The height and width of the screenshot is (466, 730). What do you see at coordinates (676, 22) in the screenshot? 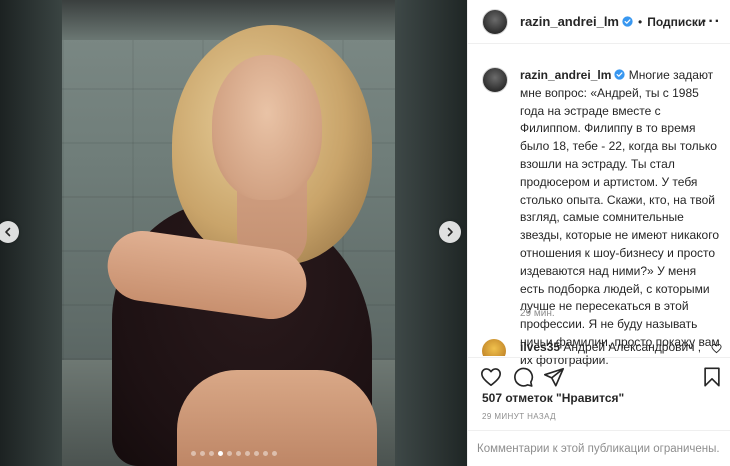
I see `following-button: Подписки` at bounding box center [676, 22].